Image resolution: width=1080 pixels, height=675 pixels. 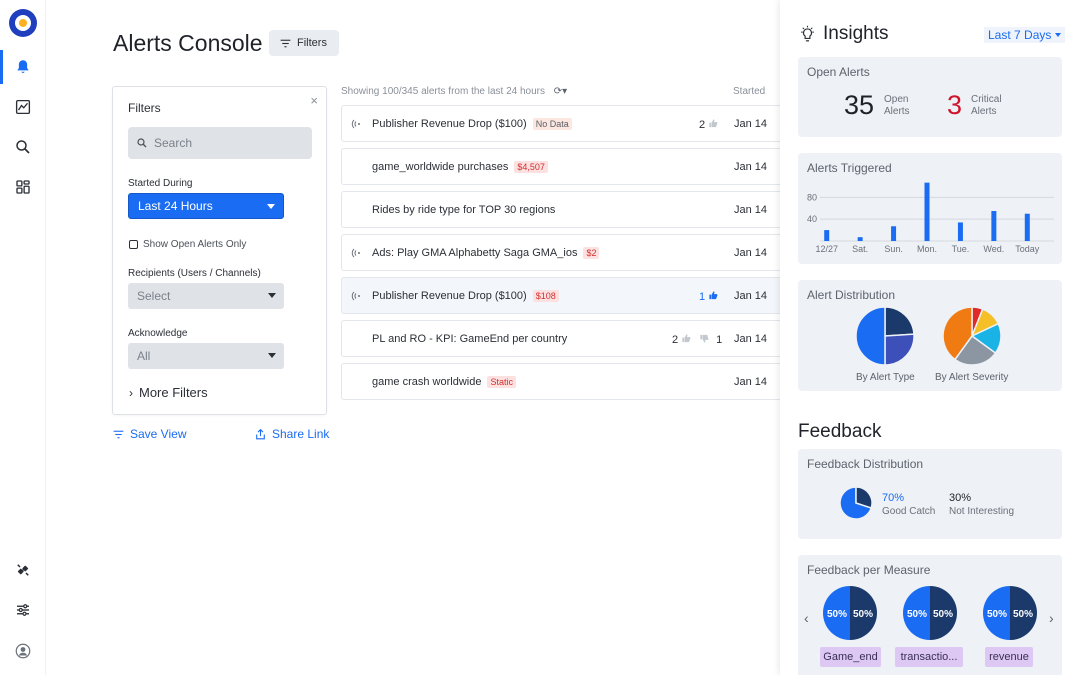 I want to click on alert-name: Ads: Play GMA Alphabetty Saga GMA_ios $2, so click(x=486, y=253).